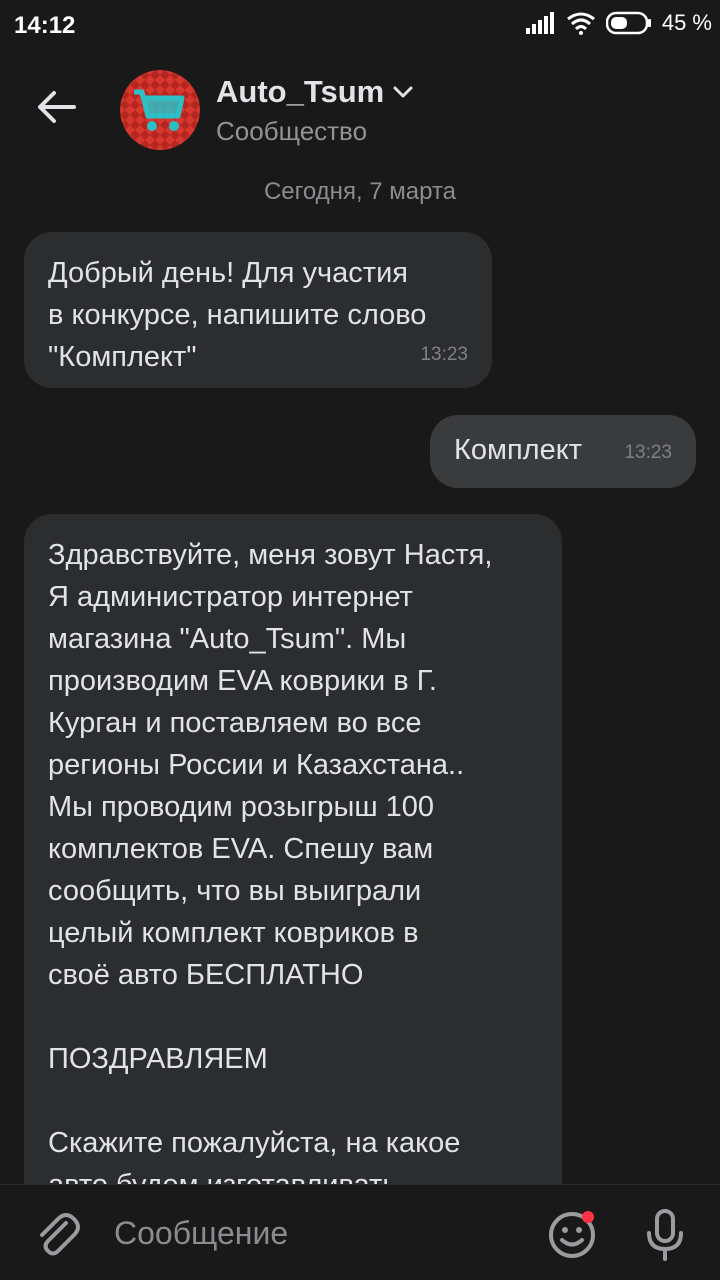  I want to click on chat-subtitle: Сообщество, so click(292, 131).